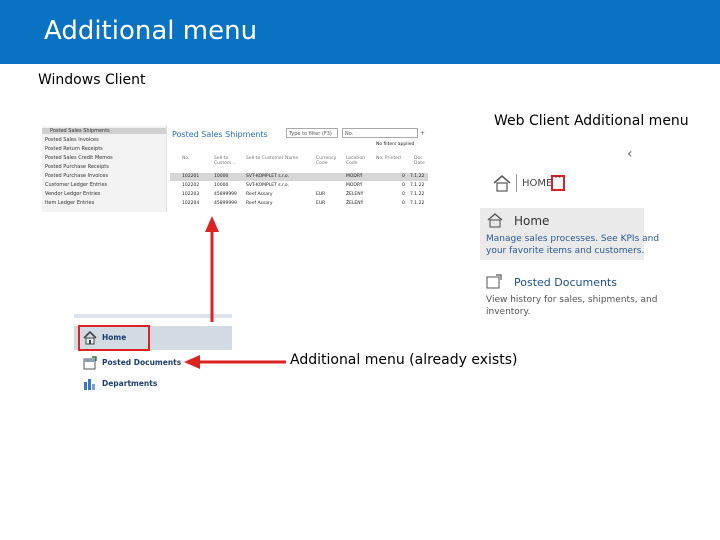  What do you see at coordinates (212, 224) in the screenshot?
I see `vertical-arrowhead` at bounding box center [212, 224].